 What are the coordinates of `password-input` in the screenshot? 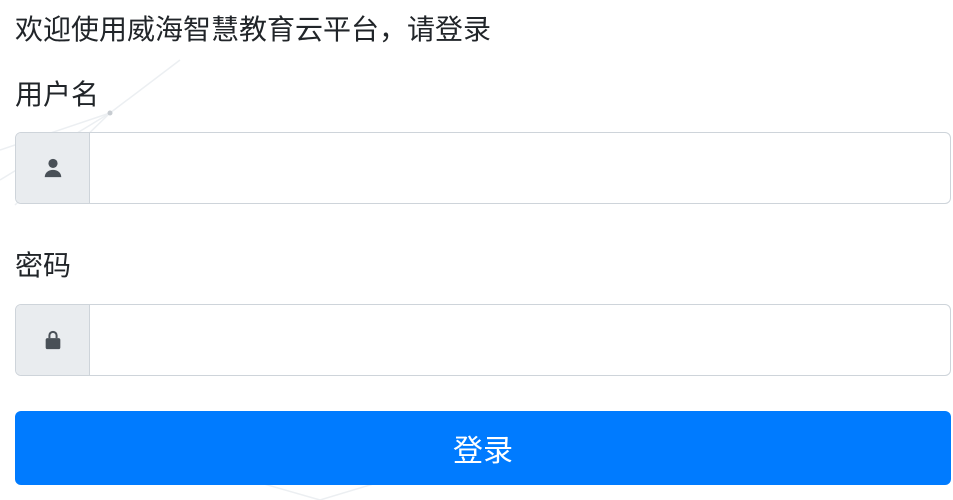 It's located at (520, 340).